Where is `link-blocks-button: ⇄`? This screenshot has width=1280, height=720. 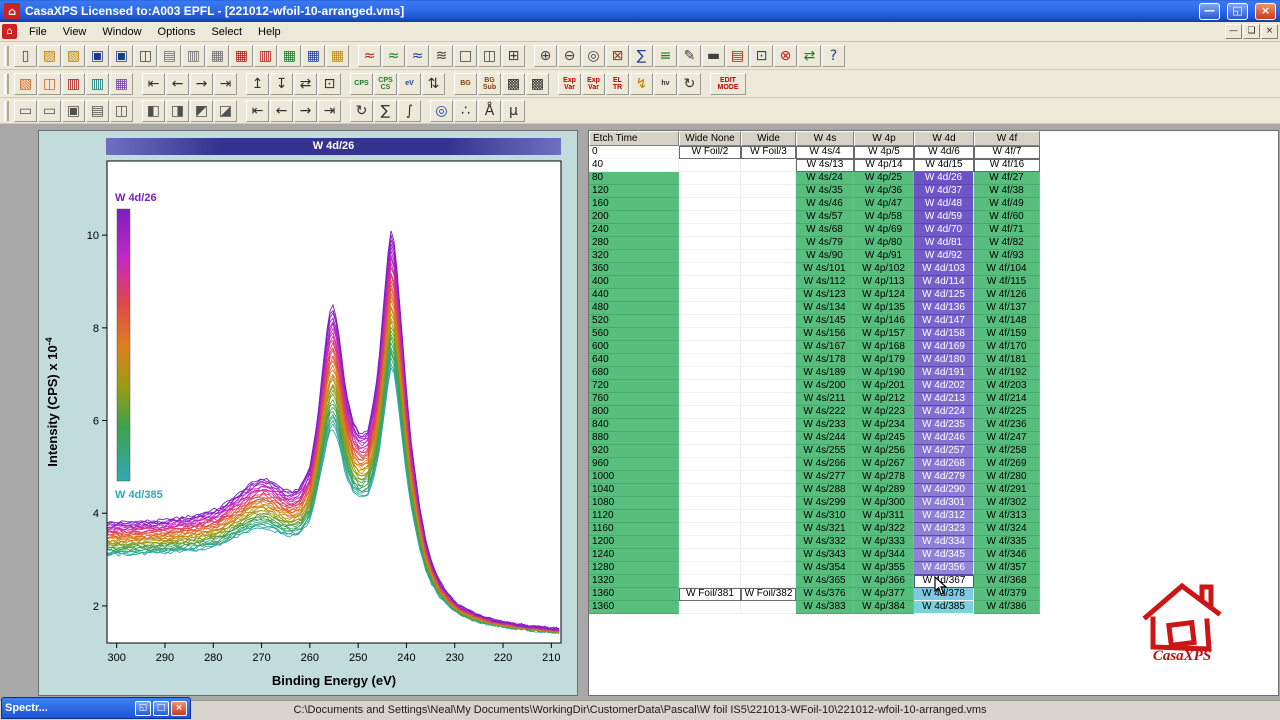
link-blocks-button: ⇄ is located at coordinates (809, 55).